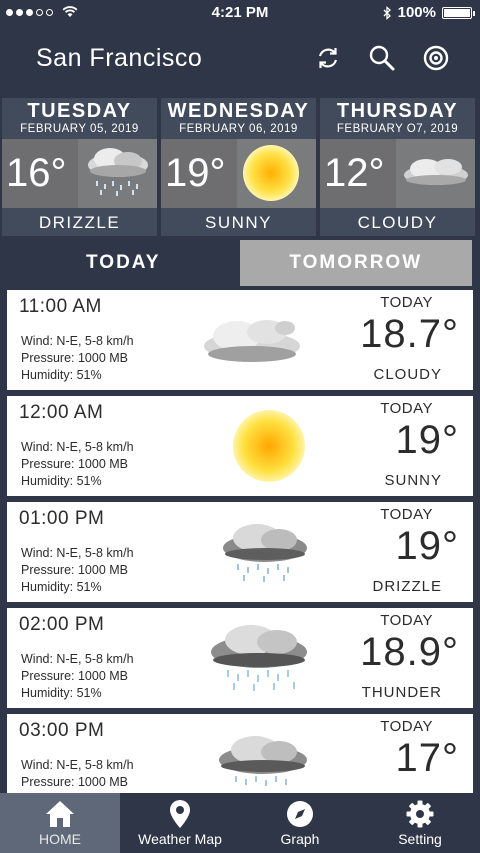 This screenshot has height=853, width=480. What do you see at coordinates (61, 412) in the screenshot?
I see `hour-time: 12:00 AM` at bounding box center [61, 412].